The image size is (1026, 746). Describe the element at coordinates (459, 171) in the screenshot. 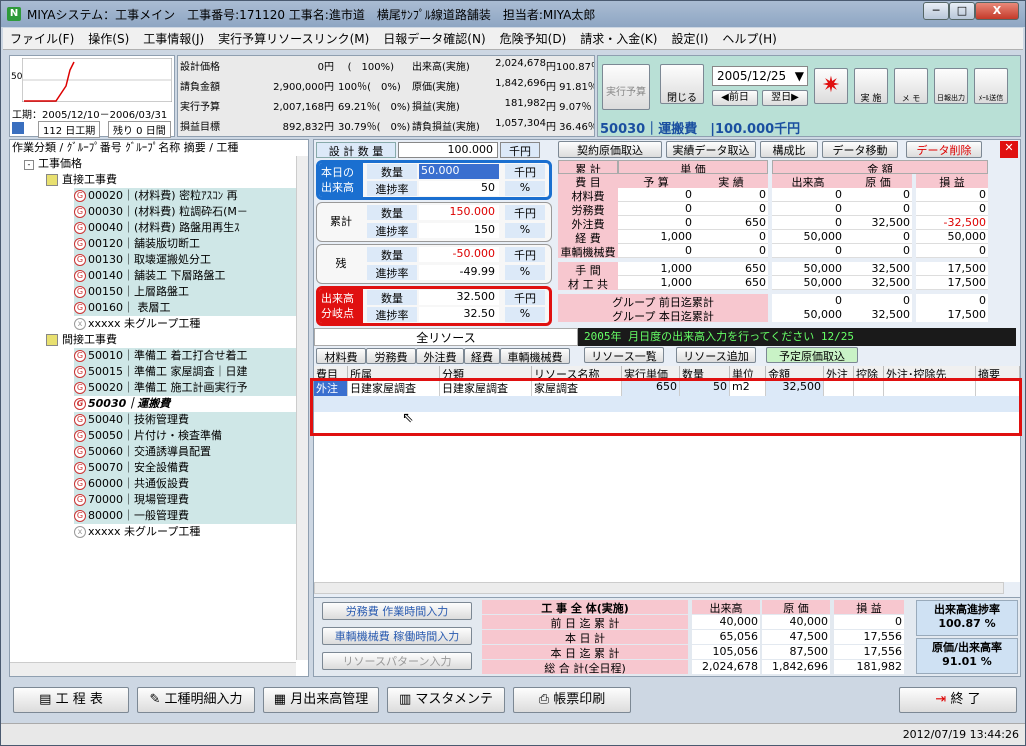

I see `today-qty-input: 50.000` at that location.